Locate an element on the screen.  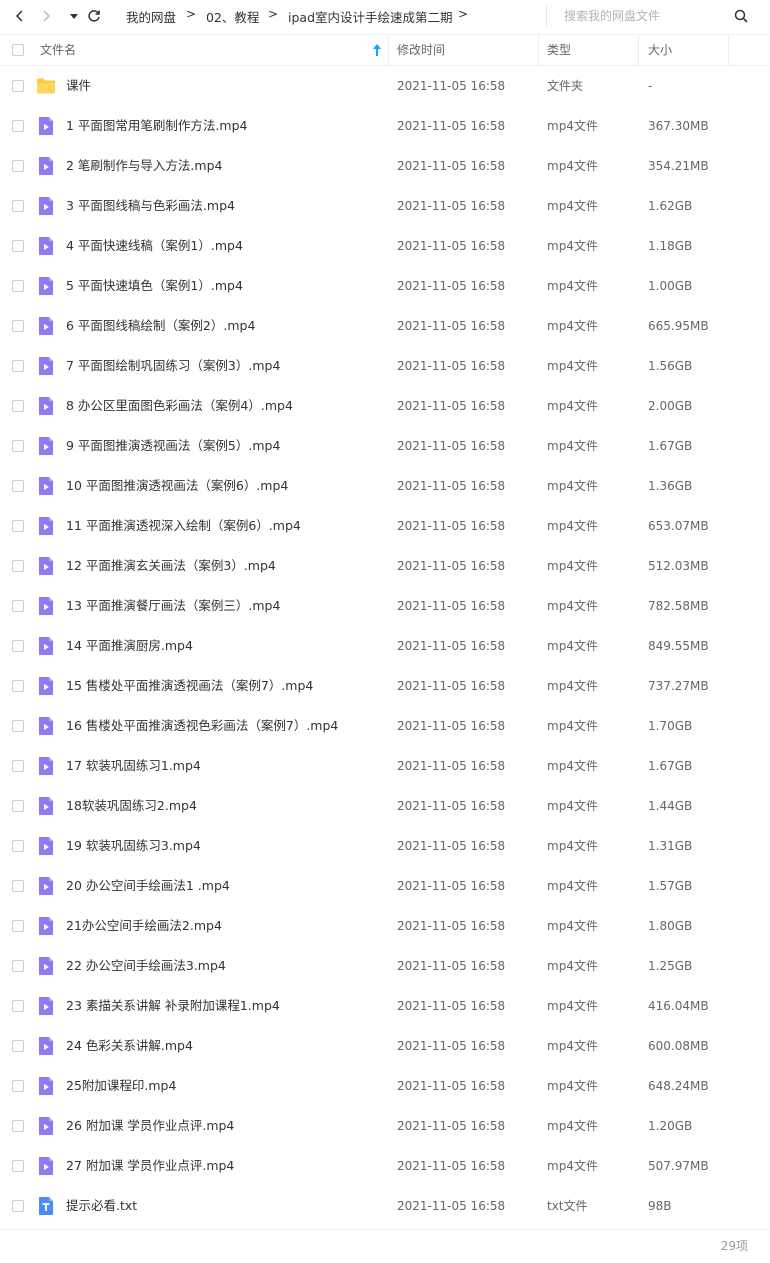
breadcrumb-current-folder: ipad室内设计手绘速成第二期 is located at coordinates (370, 16).